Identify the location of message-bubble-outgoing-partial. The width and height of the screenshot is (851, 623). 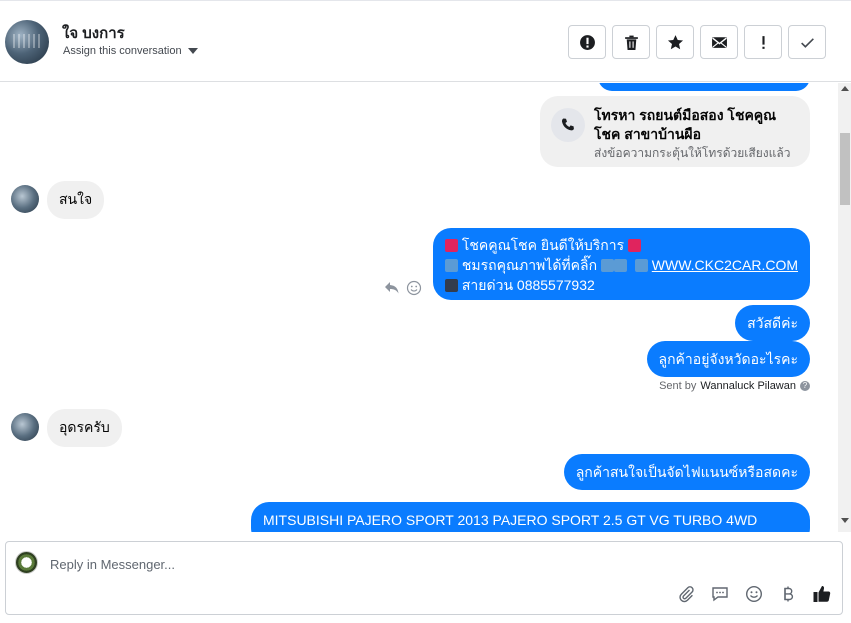
(704, 87).